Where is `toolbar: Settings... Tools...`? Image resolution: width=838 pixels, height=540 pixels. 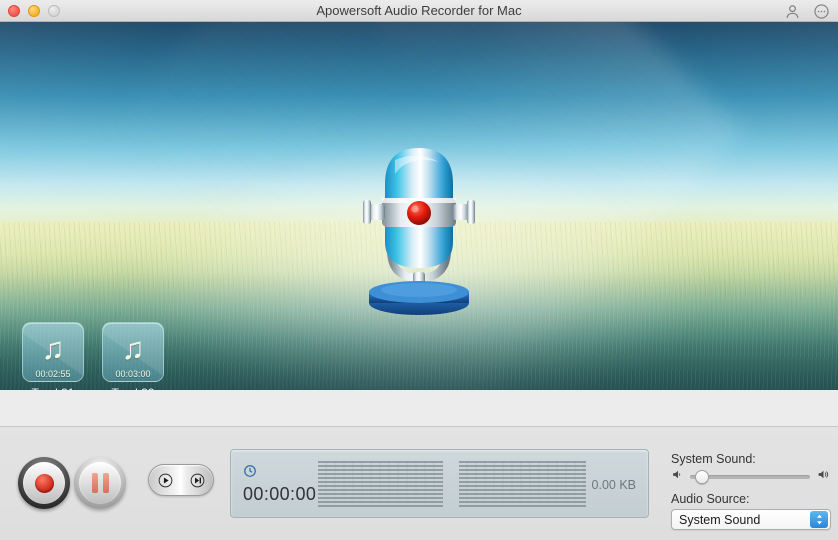 toolbar: Settings... Tools... is located at coordinates (419, 408).